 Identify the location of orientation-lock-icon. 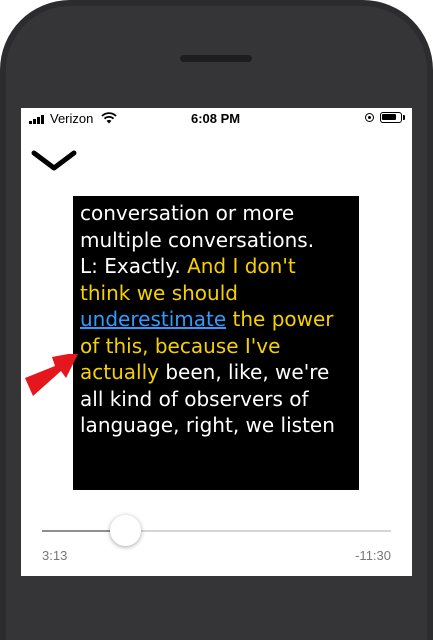
(369, 117).